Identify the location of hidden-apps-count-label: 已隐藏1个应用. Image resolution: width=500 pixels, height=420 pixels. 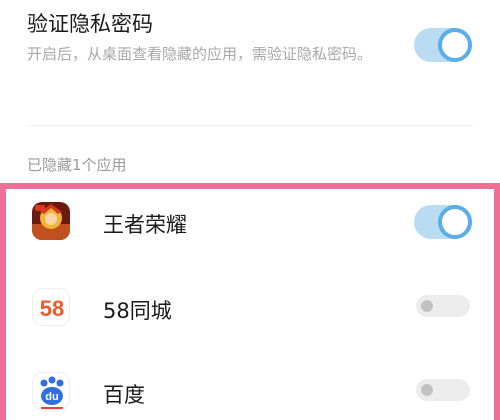
(77, 165).